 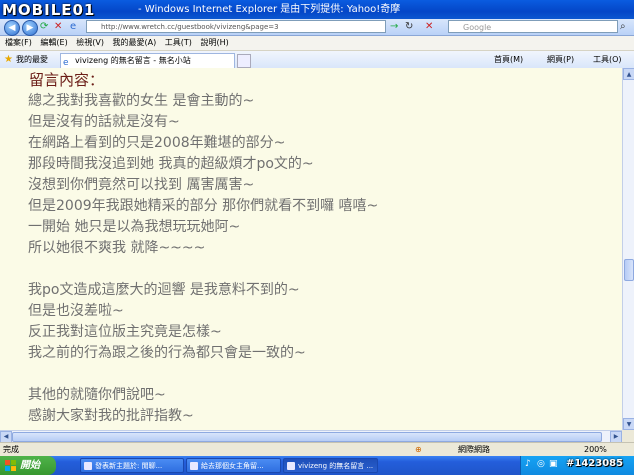 I want to click on message-line: 總之我對我喜歡的女生 是會主動的~, so click(x=141, y=101).